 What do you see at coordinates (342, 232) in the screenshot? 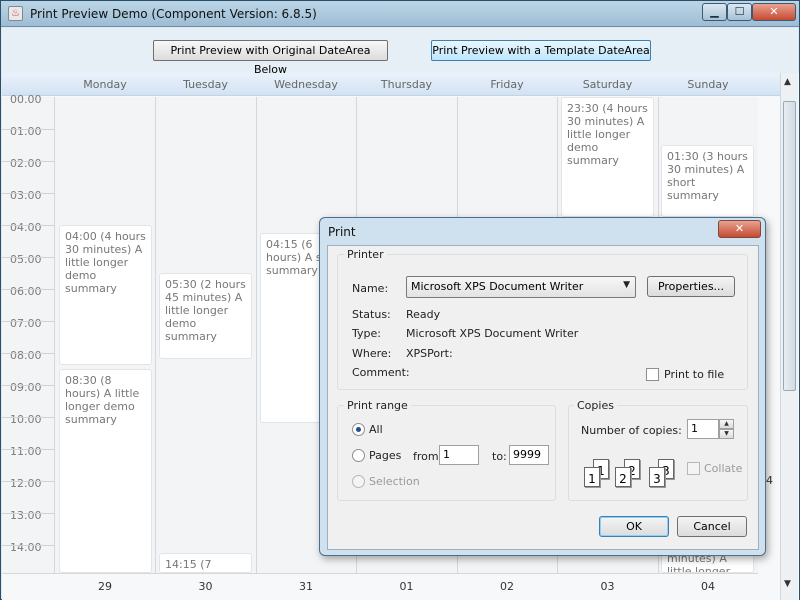
I see `dialog-title: Print` at bounding box center [342, 232].